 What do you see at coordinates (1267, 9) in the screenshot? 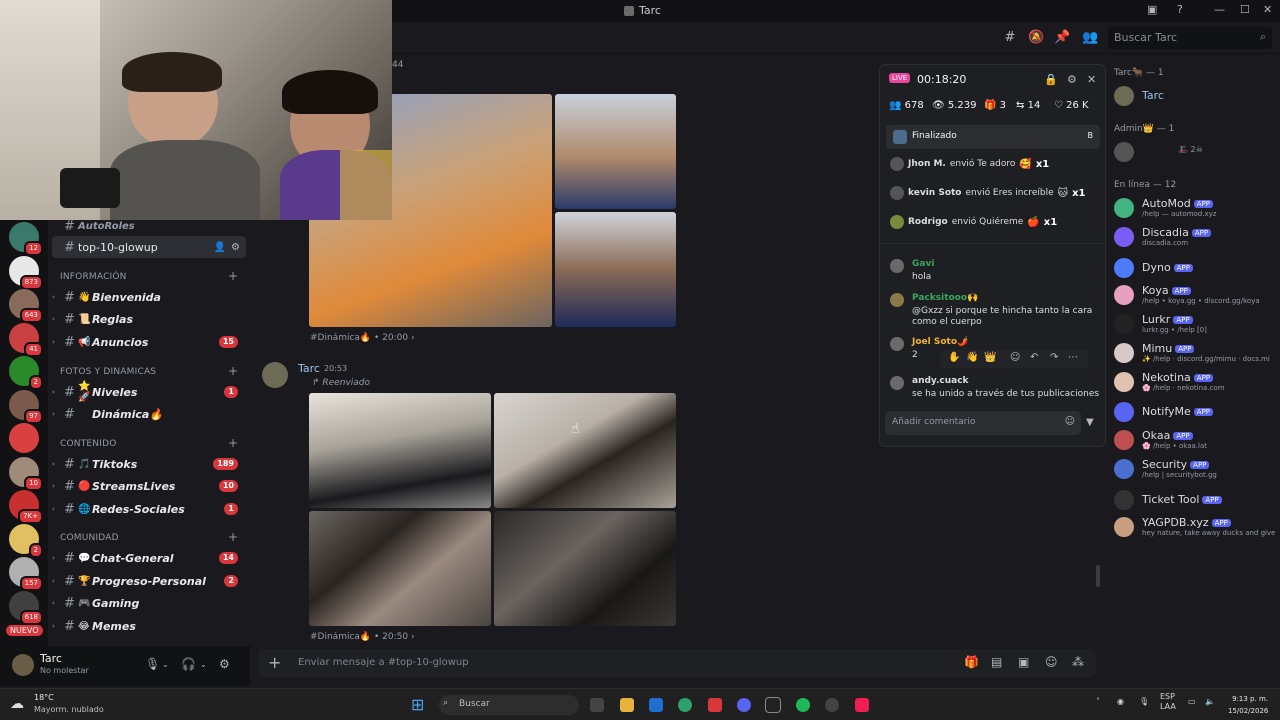
I see `close-button: ✕` at bounding box center [1267, 9].